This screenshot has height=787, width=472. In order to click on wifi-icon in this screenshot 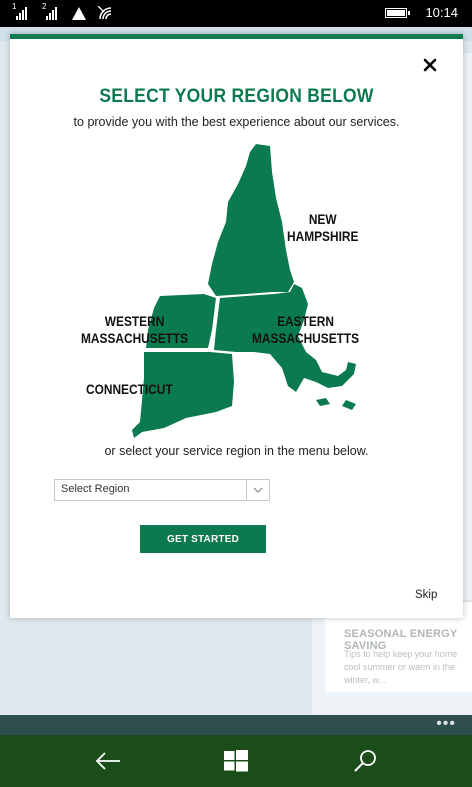, I will do `click(105, 13)`.